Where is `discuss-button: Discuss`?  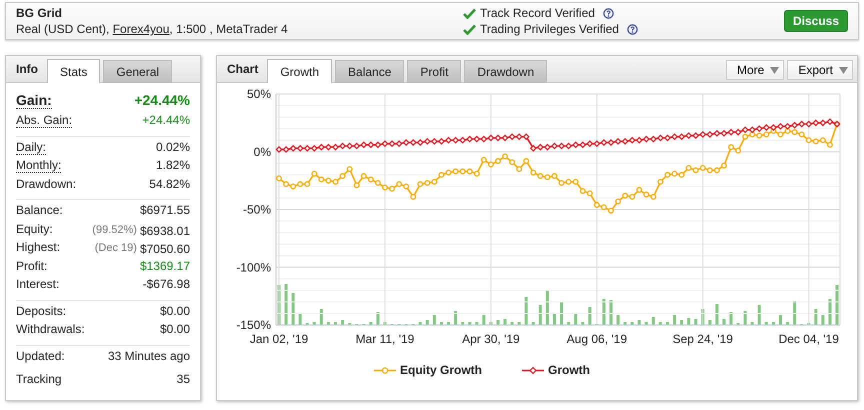
discuss-button: Discuss is located at coordinates (816, 21).